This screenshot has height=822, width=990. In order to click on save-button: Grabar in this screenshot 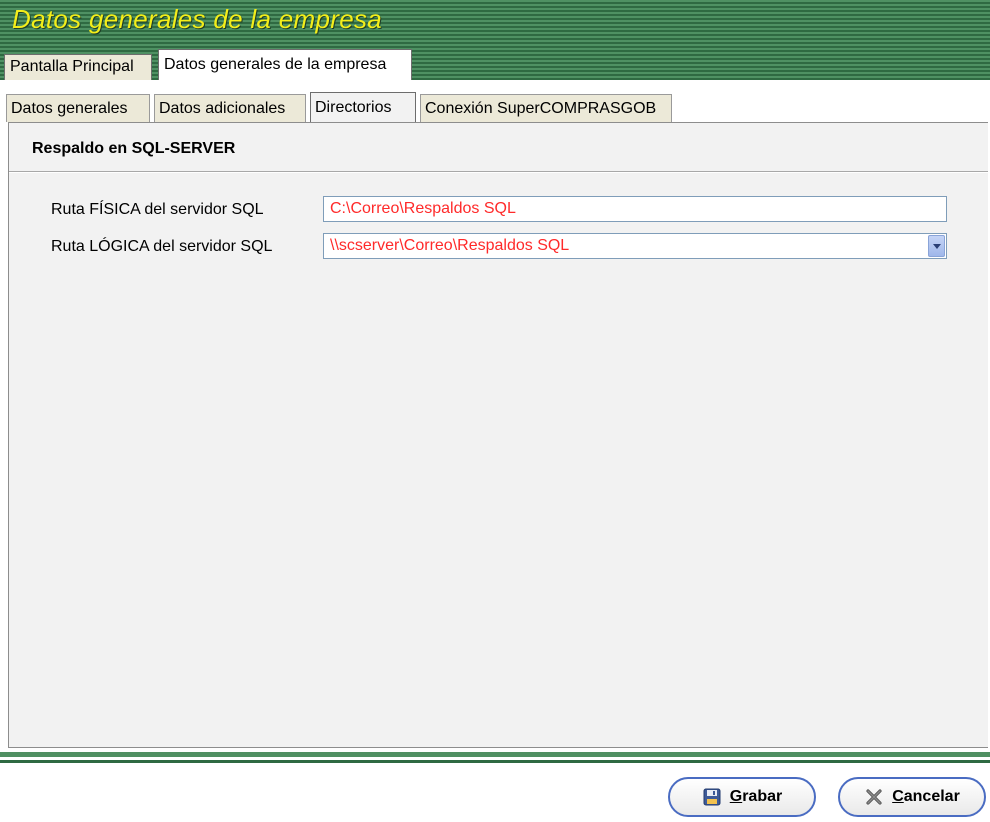, I will do `click(742, 797)`.